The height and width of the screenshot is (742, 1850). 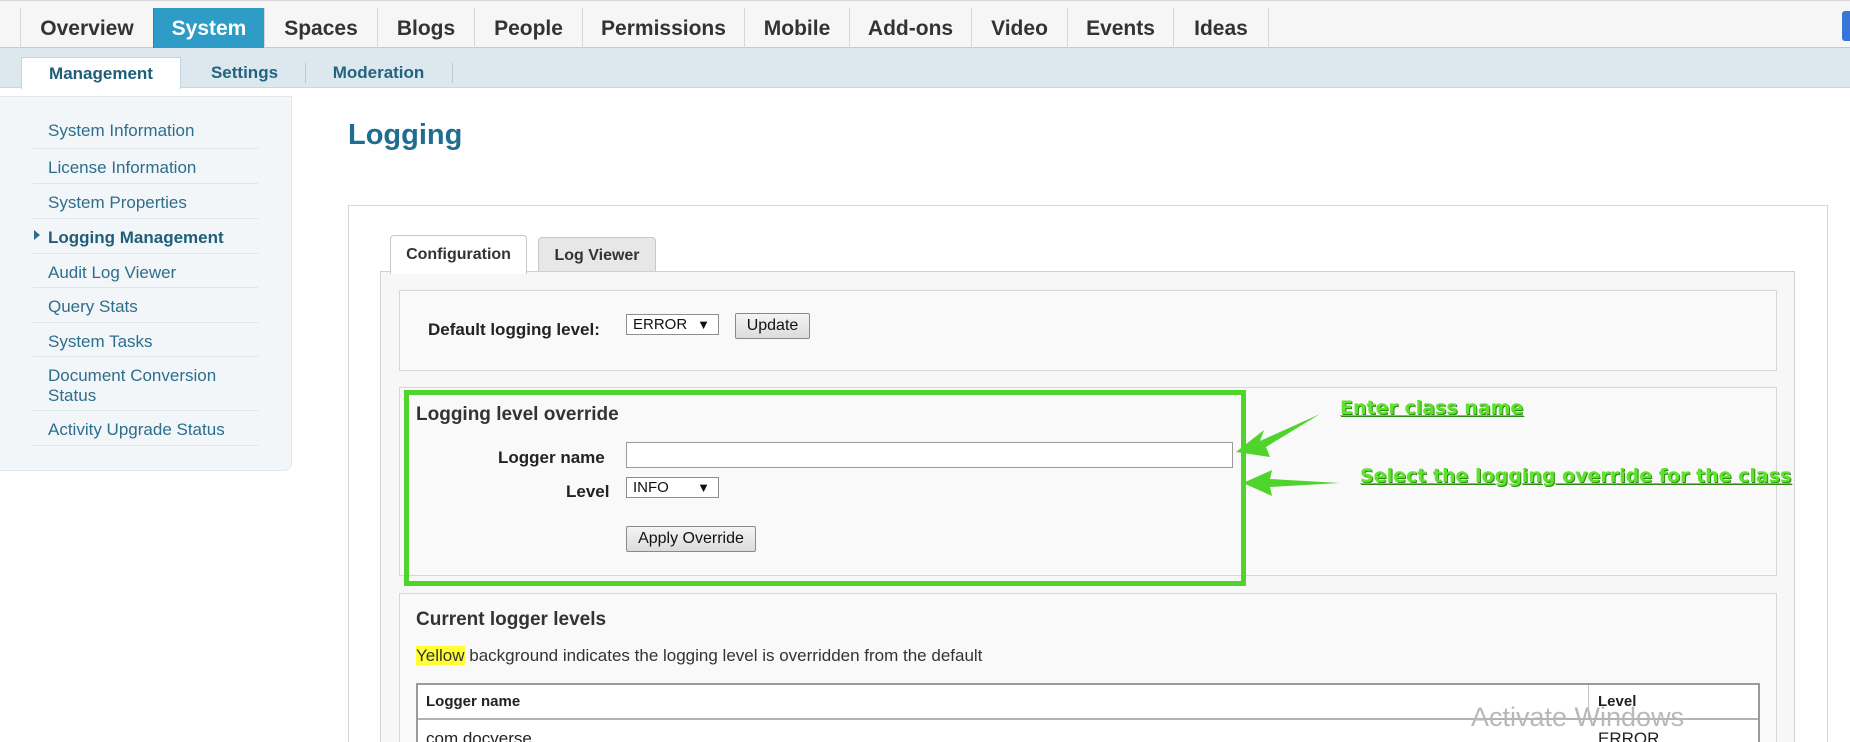 I want to click on sidebar-item-document-conversion-status: Document Conversion Status, so click(x=145, y=384).